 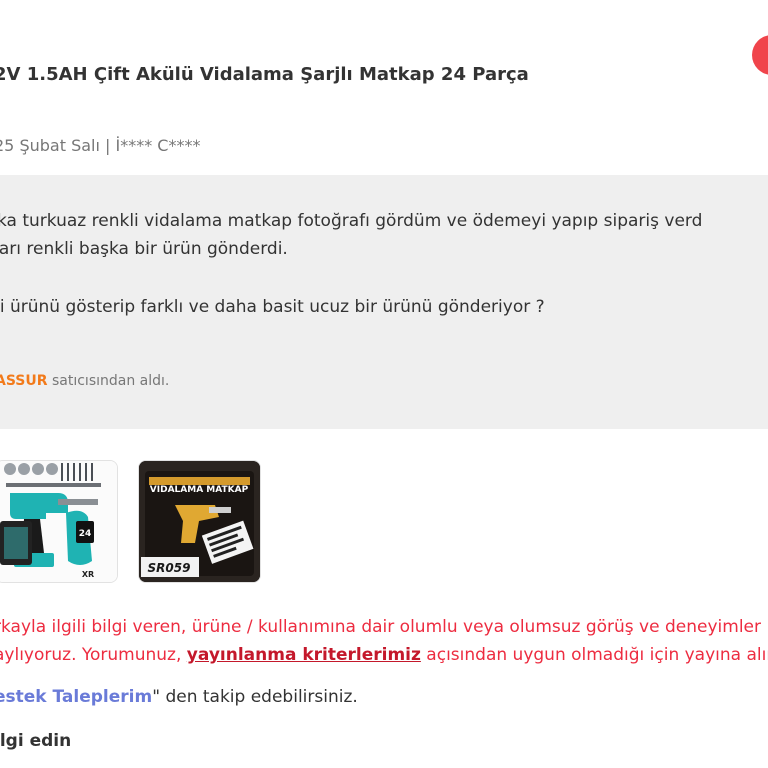 I want to click on support-requests-link: estek Taleplerim, so click(x=76, y=697).